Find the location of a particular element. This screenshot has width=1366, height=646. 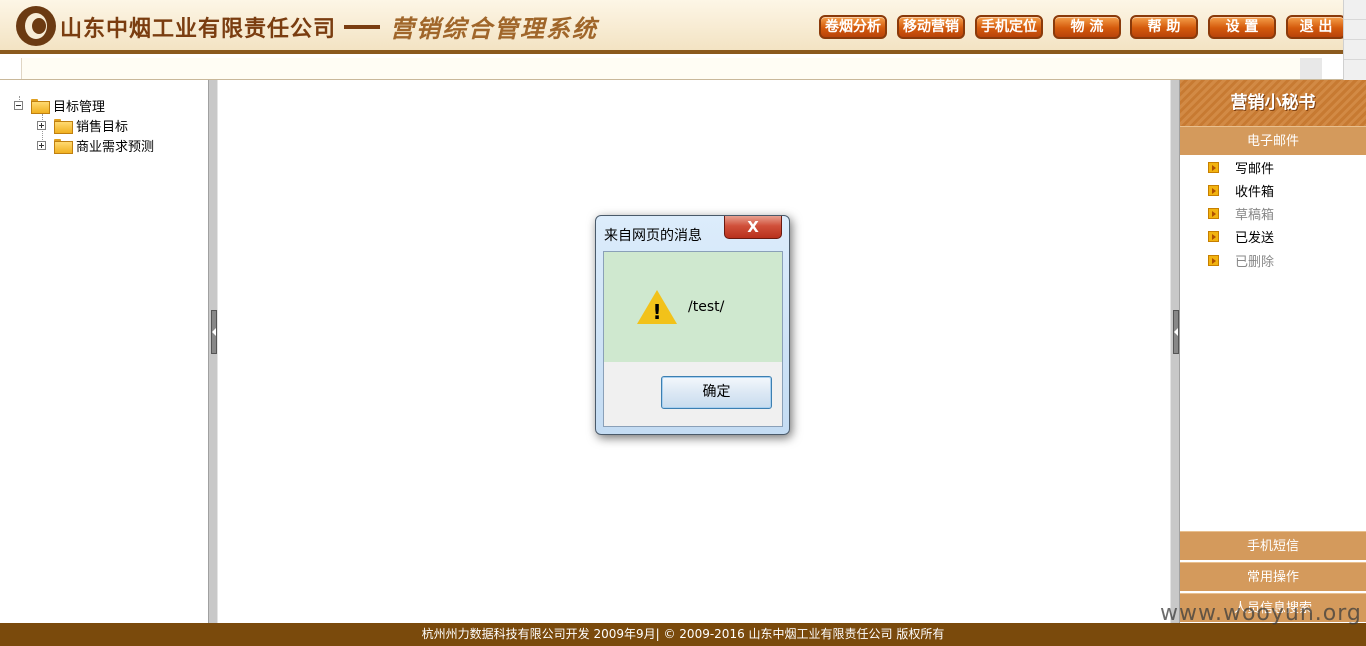

collapse-right-handle is located at coordinates (1176, 332).